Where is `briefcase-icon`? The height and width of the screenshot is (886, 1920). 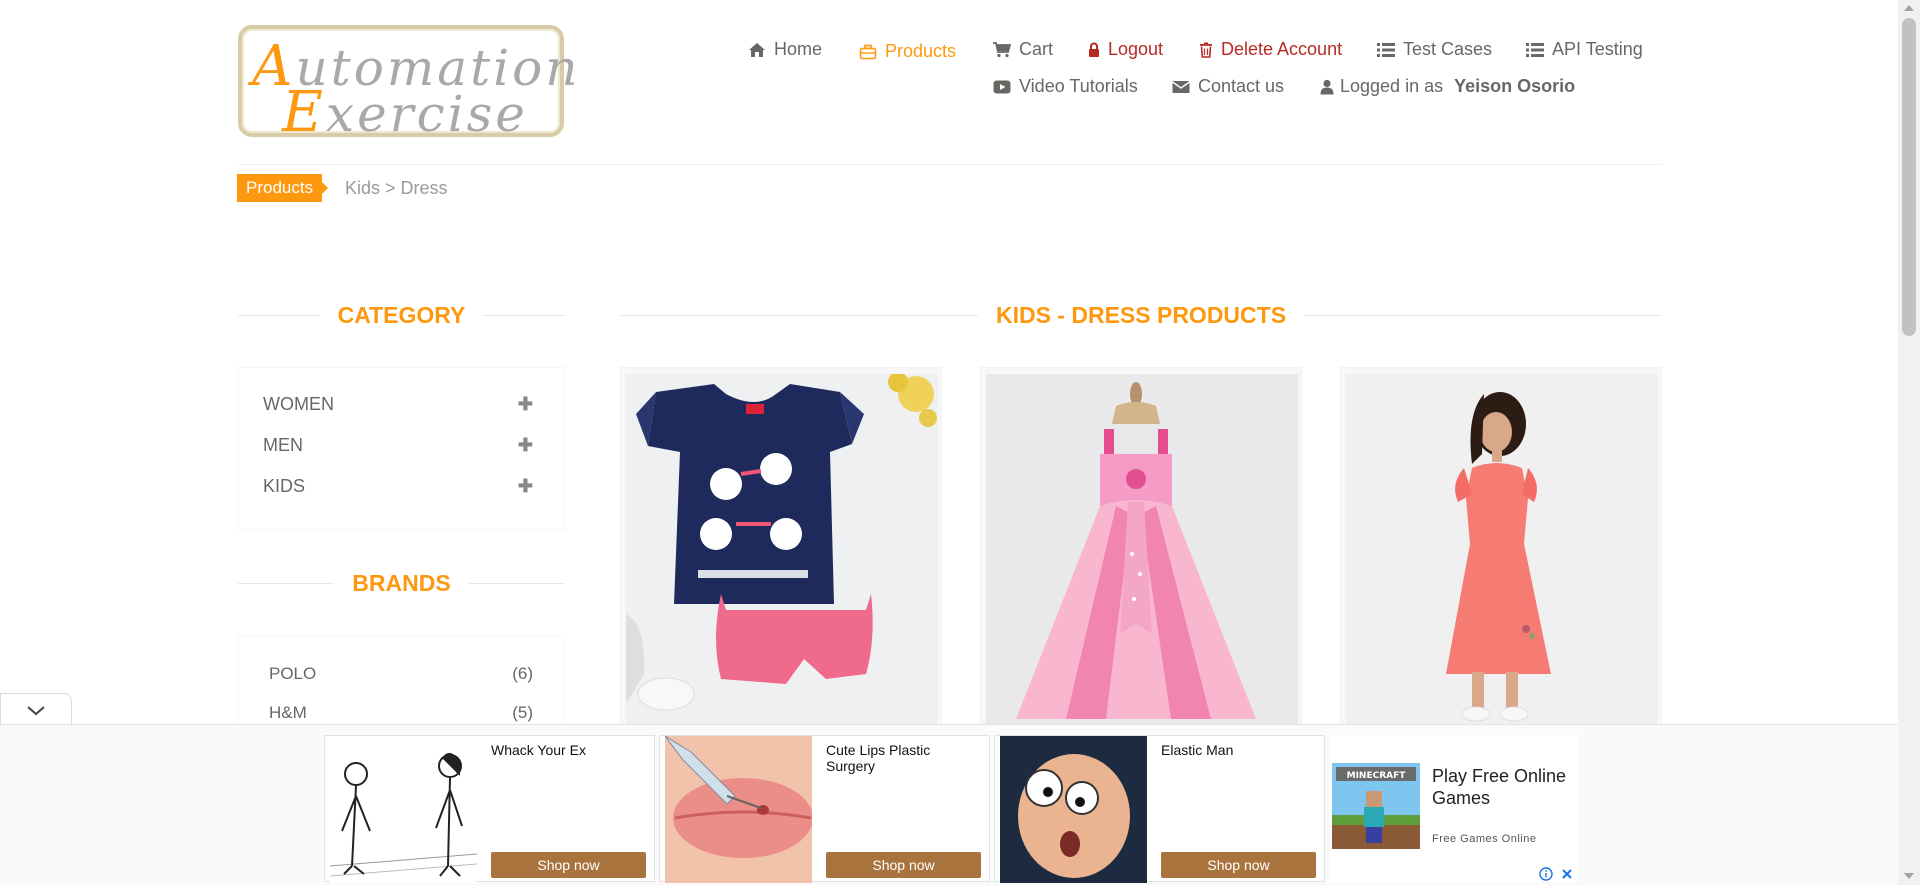
briefcase-icon is located at coordinates (868, 51).